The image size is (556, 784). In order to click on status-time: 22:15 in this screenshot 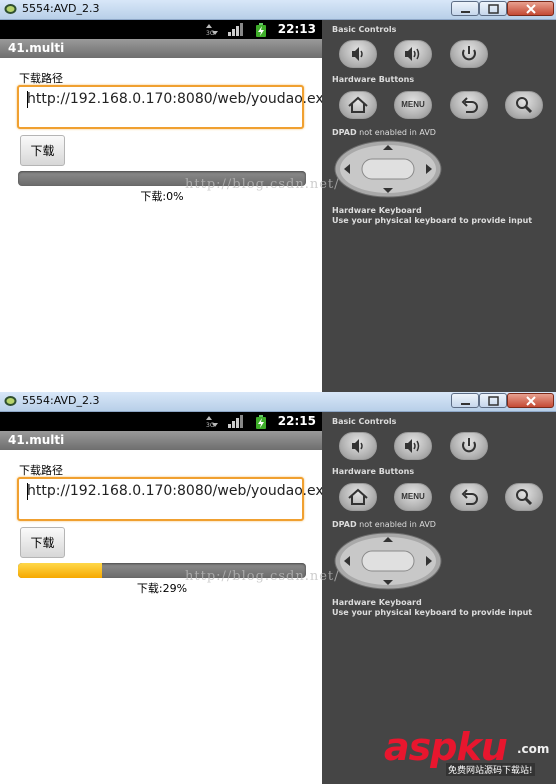, I will do `click(296, 421)`.